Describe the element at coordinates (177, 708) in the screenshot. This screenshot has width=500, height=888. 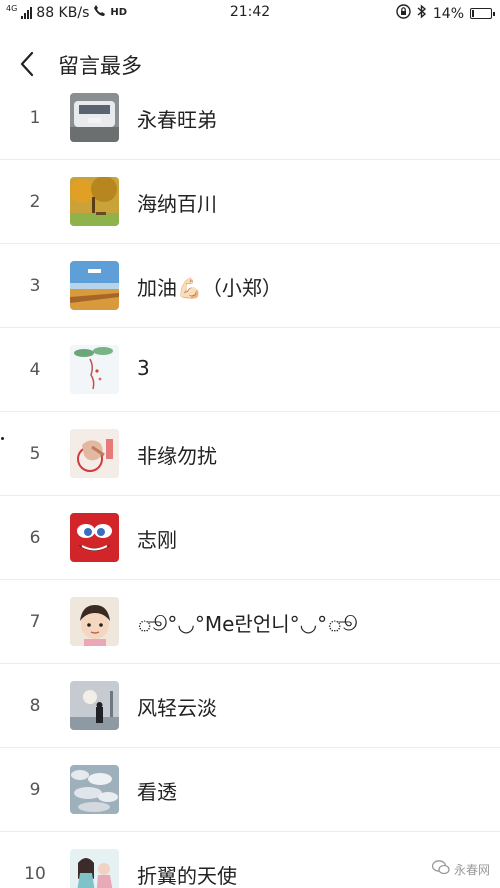
I see `user-name: 风轻云淡` at that location.